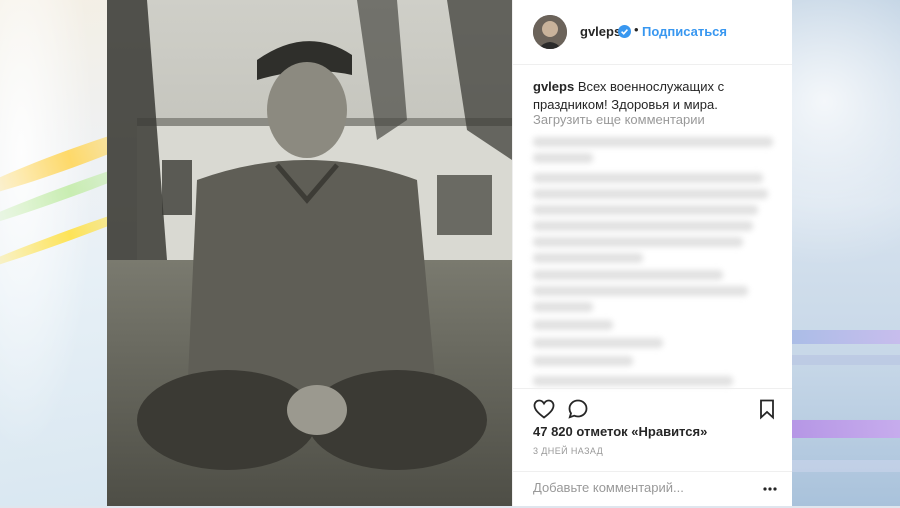  What do you see at coordinates (624, 31) in the screenshot?
I see `verified-badge-icon` at bounding box center [624, 31].